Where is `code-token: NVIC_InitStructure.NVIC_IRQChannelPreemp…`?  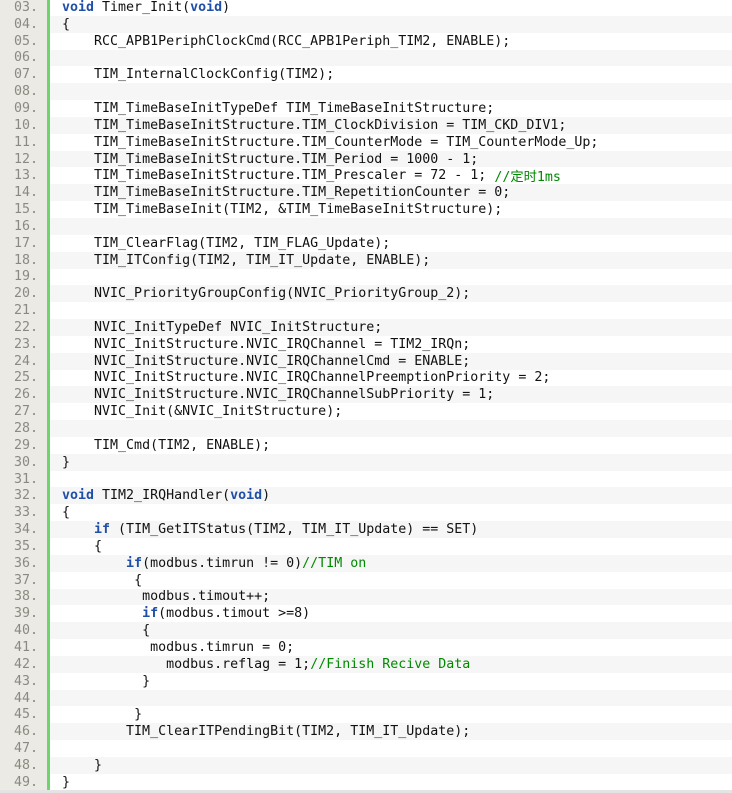 code-token: NVIC_InitStructure.NVIC_IRQChannelPreemp… is located at coordinates (322, 378).